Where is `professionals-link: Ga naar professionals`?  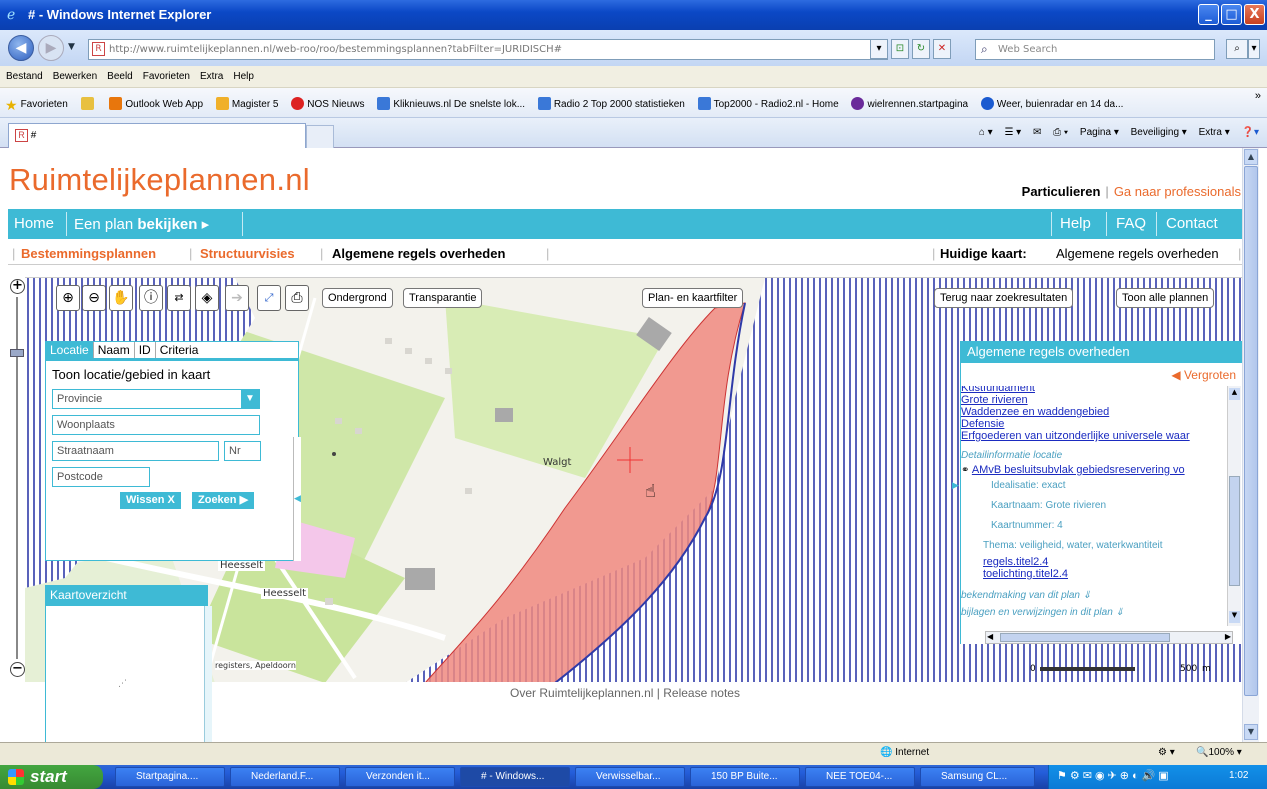 professionals-link: Ga naar professionals is located at coordinates (1177, 191).